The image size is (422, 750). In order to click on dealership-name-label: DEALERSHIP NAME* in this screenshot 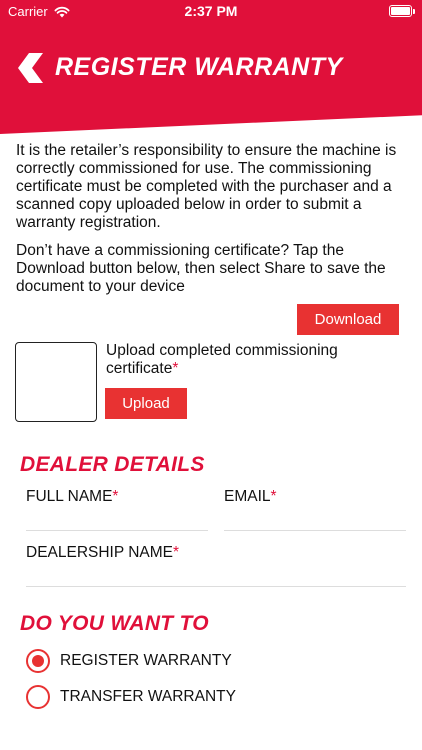, I will do `click(102, 553)`.